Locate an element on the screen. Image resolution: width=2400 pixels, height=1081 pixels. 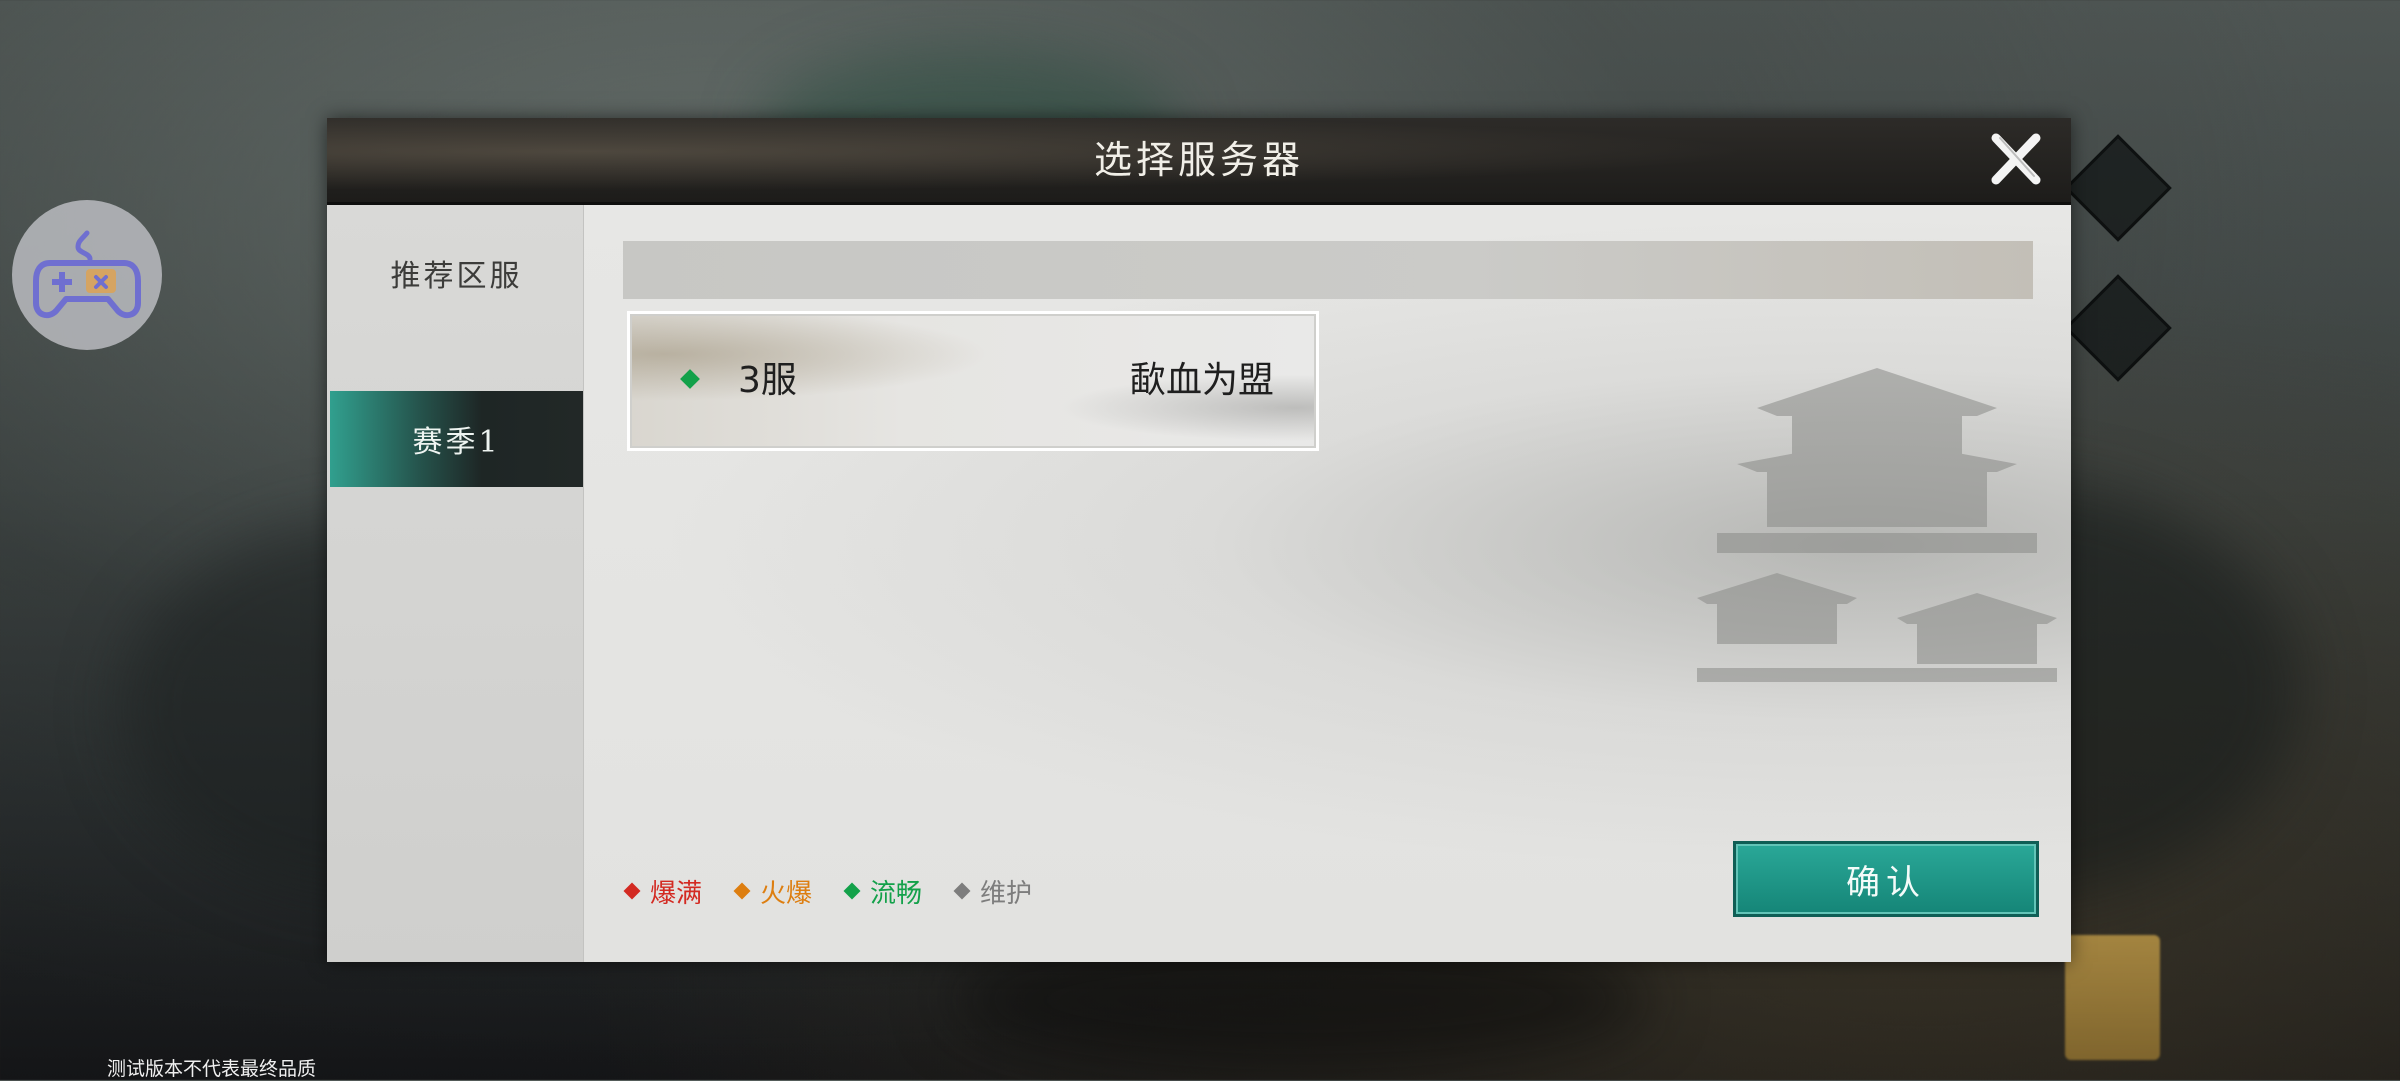
sidebar-item-recommended: 推荐区服 is located at coordinates (456, 273).